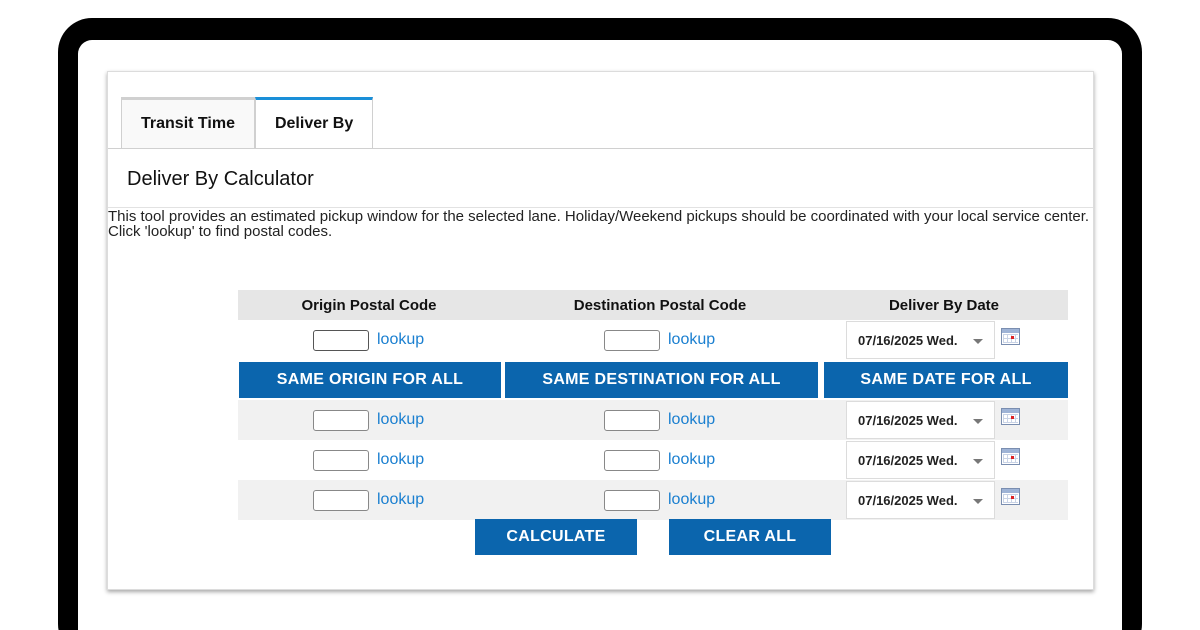 This screenshot has width=1200, height=630. I want to click on header-deliver-by-date: Deliver By Date, so click(944, 305).